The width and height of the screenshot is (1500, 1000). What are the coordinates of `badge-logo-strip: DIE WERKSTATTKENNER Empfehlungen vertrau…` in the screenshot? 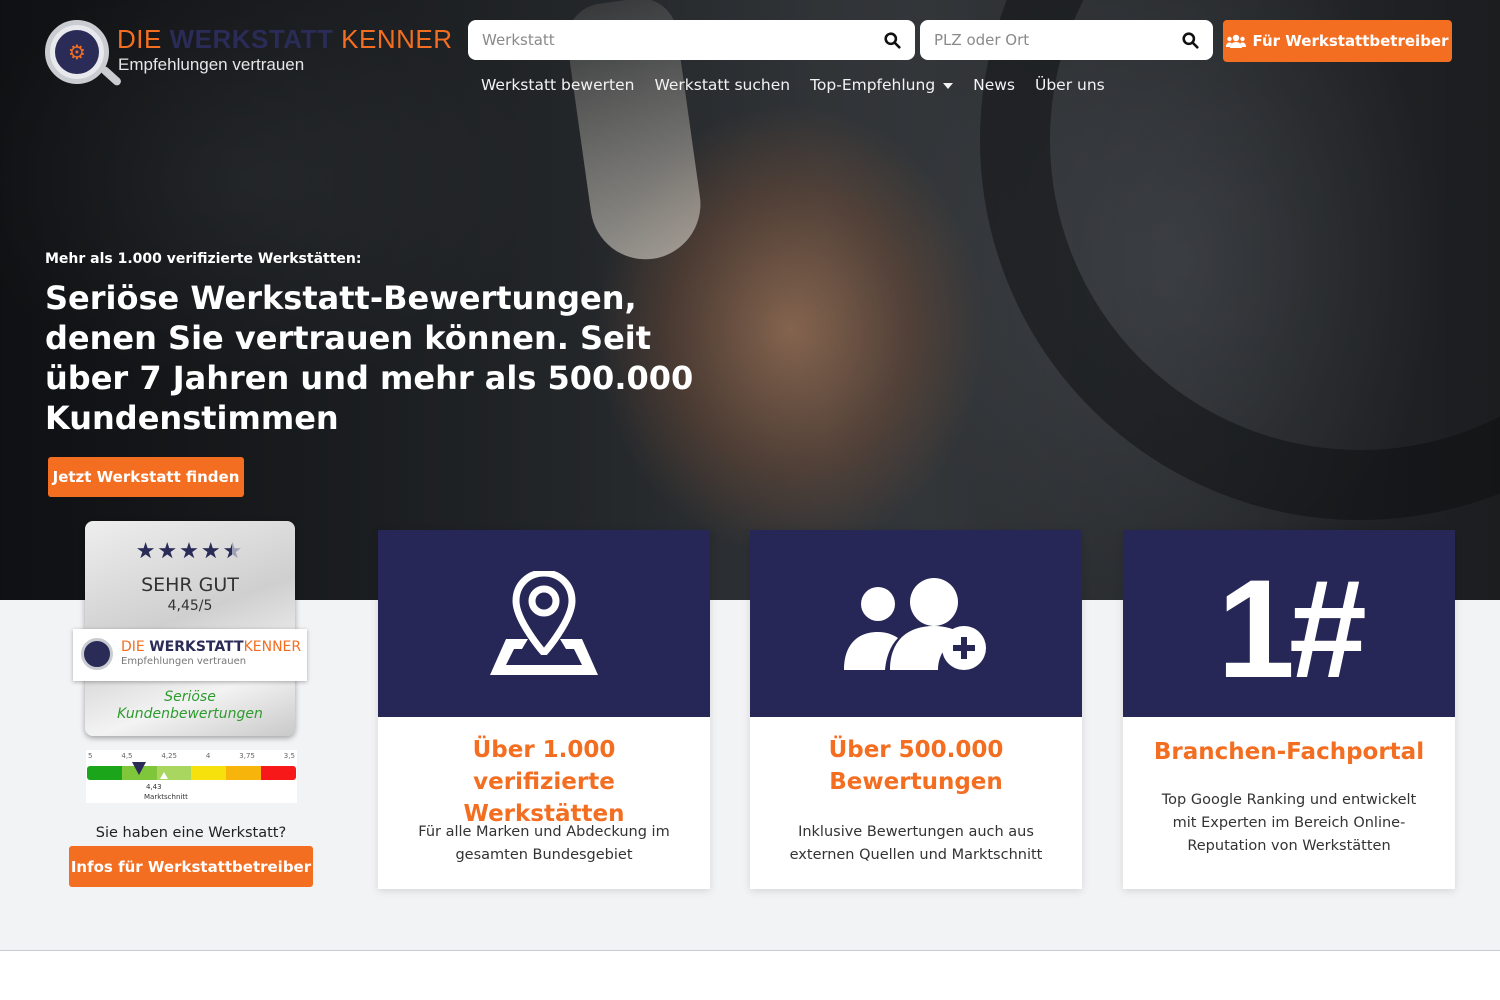 It's located at (190, 655).